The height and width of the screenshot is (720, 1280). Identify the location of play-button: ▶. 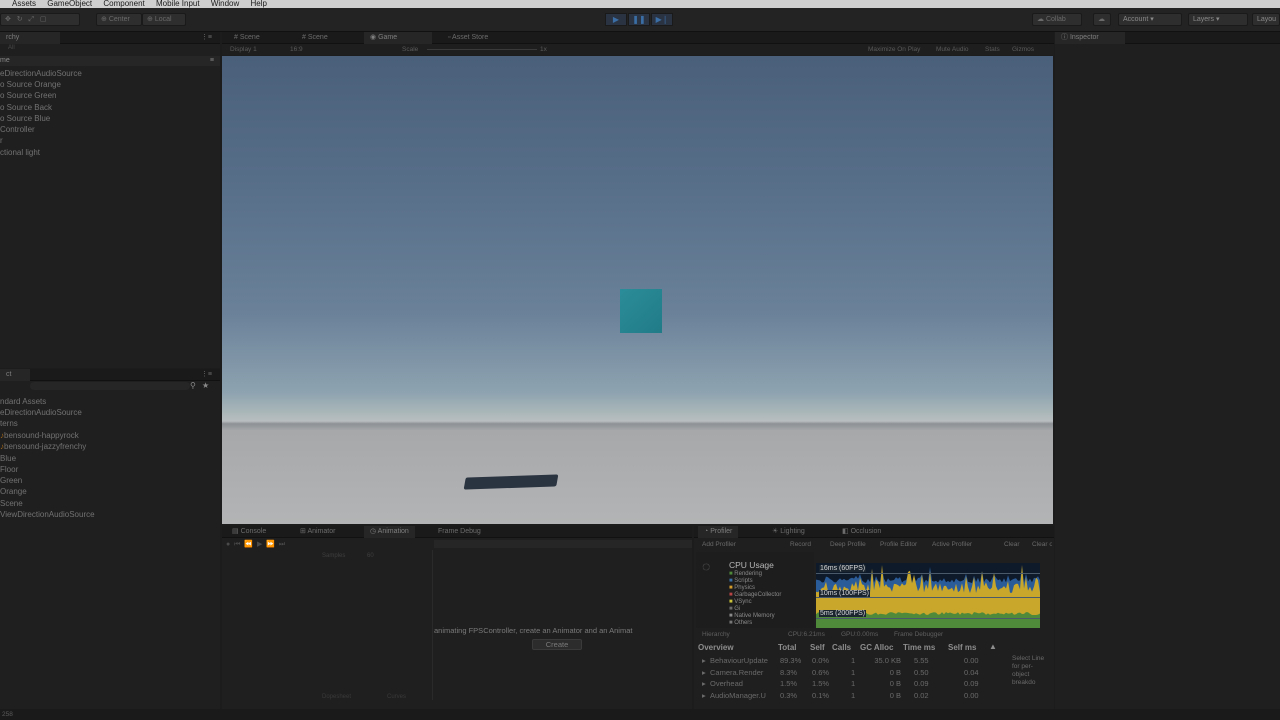
(616, 19).